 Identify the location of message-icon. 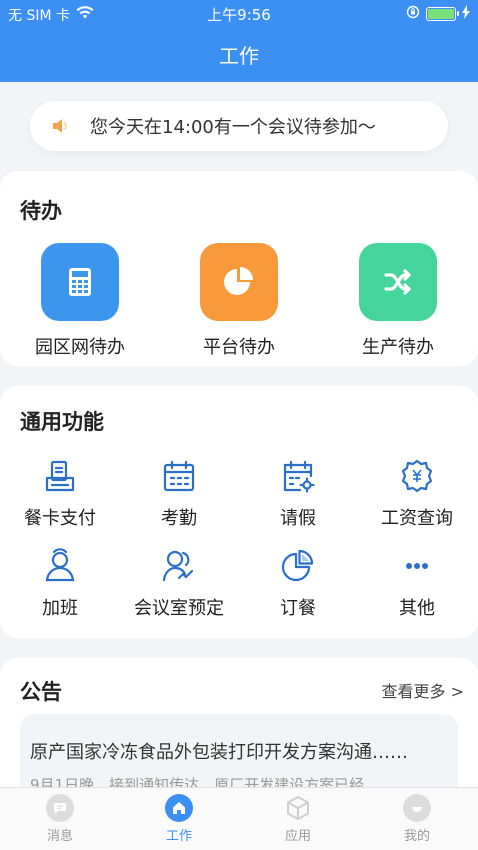
(60, 808).